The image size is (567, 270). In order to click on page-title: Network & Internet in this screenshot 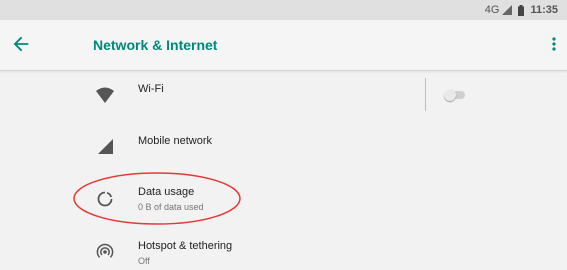, I will do `click(155, 45)`.